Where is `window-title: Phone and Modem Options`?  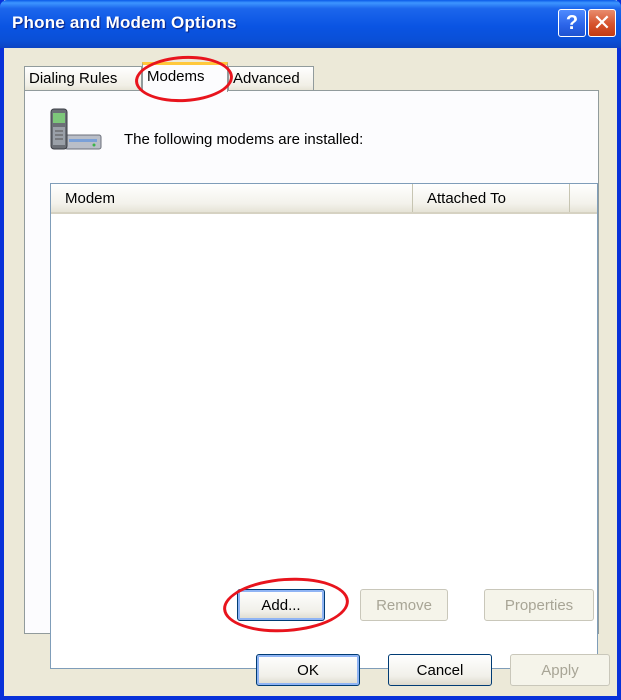
window-title: Phone and Modem Options is located at coordinates (124, 22).